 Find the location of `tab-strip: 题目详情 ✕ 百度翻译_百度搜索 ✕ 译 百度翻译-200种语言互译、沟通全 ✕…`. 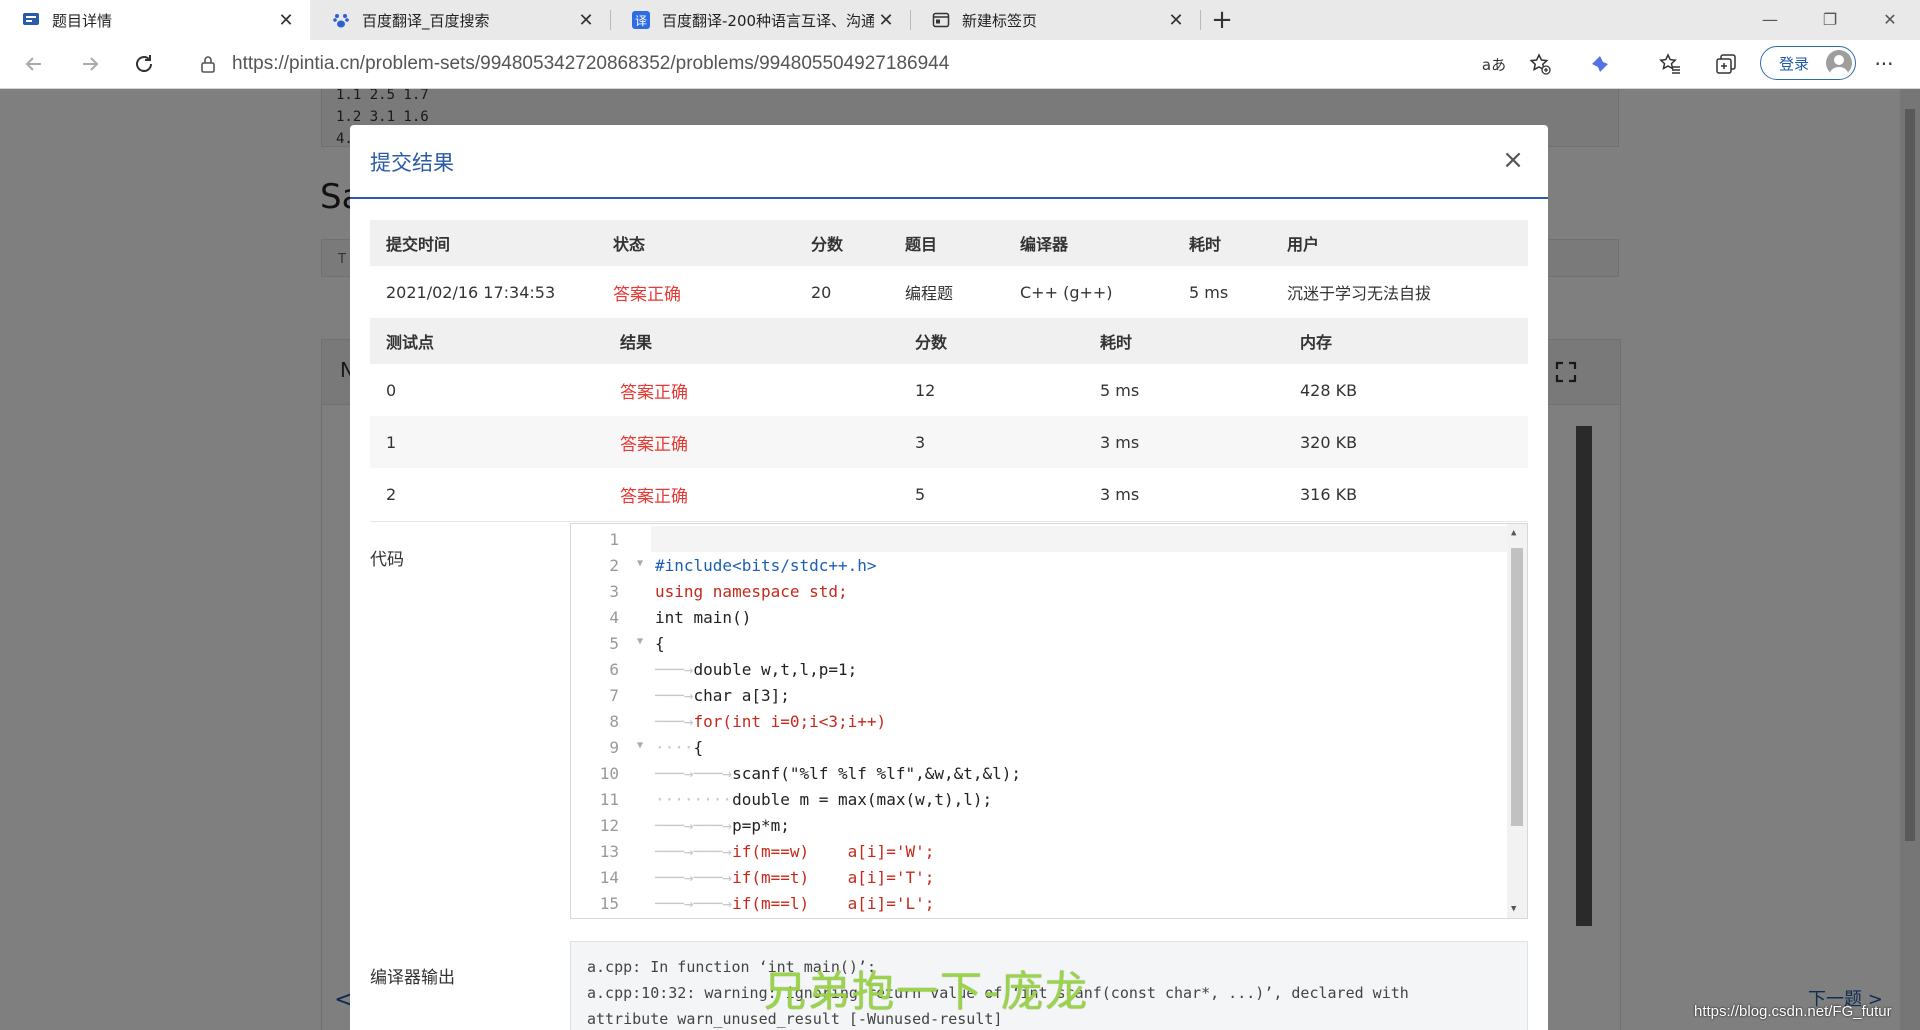

tab-strip: 题目详情 ✕ 百度翻译_百度搜索 ✕ 译 百度翻译-200种语言互译、沟通全 ✕… is located at coordinates (960, 20).